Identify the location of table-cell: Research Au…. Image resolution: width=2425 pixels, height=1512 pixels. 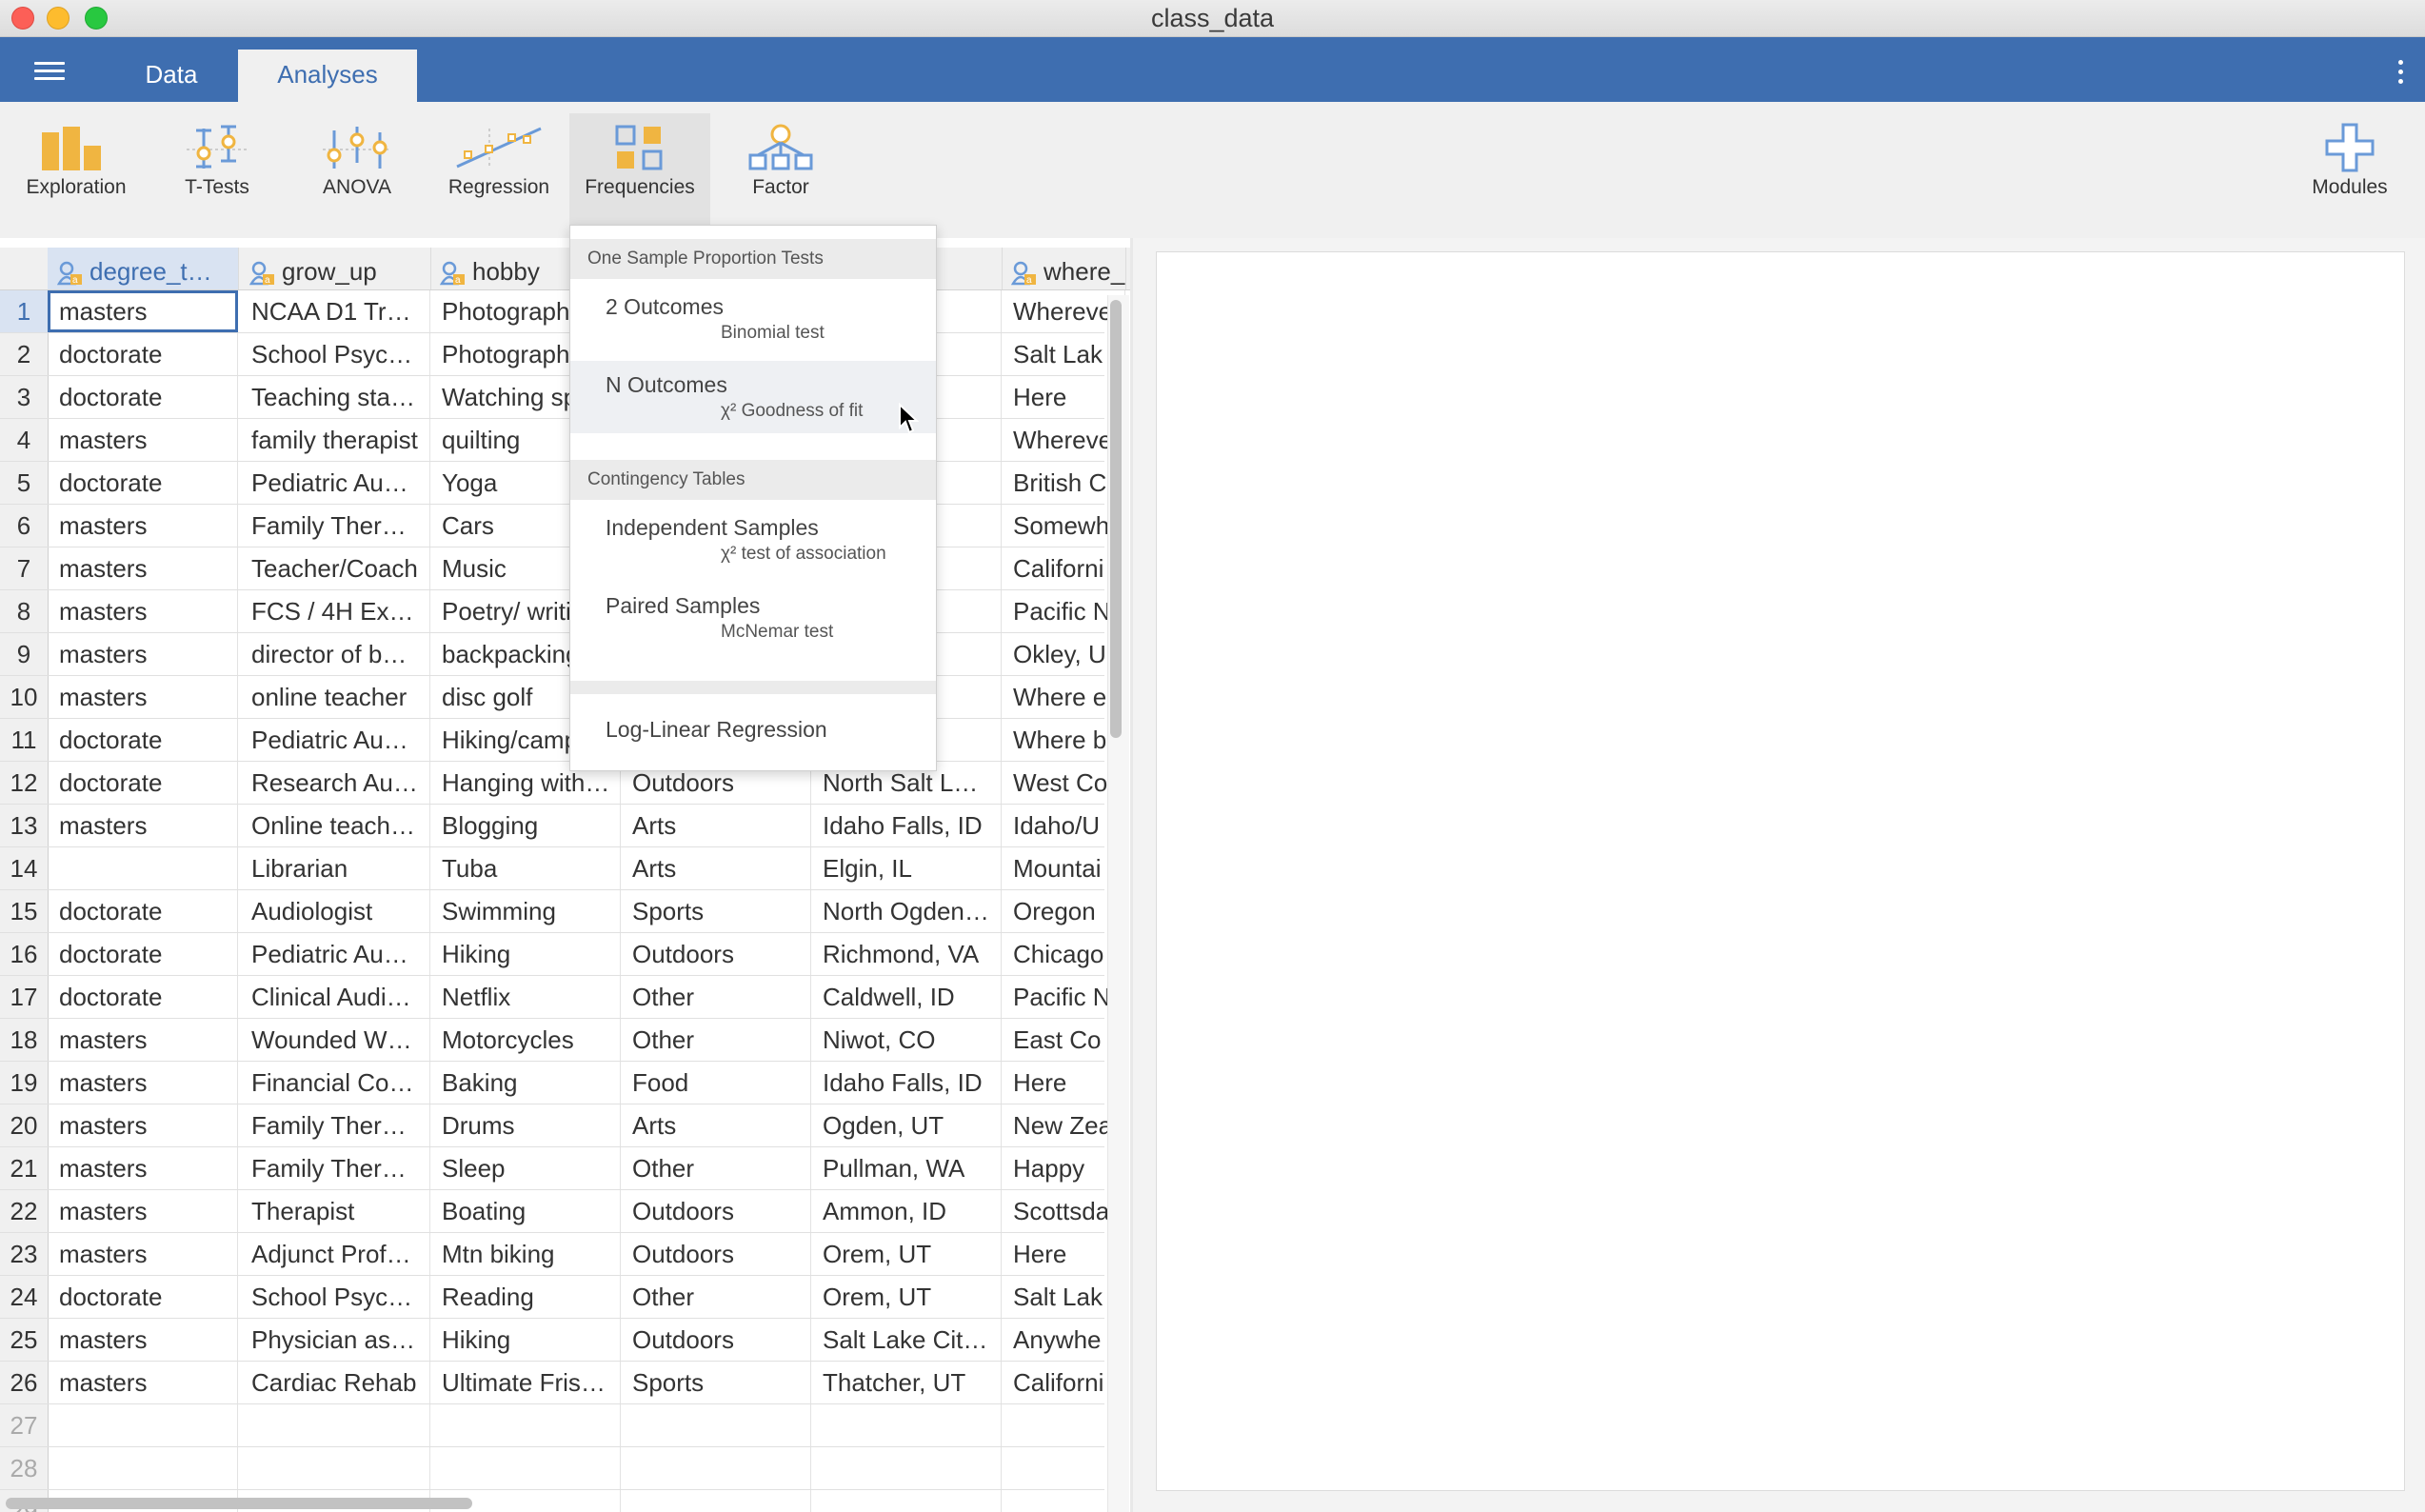
(335, 783).